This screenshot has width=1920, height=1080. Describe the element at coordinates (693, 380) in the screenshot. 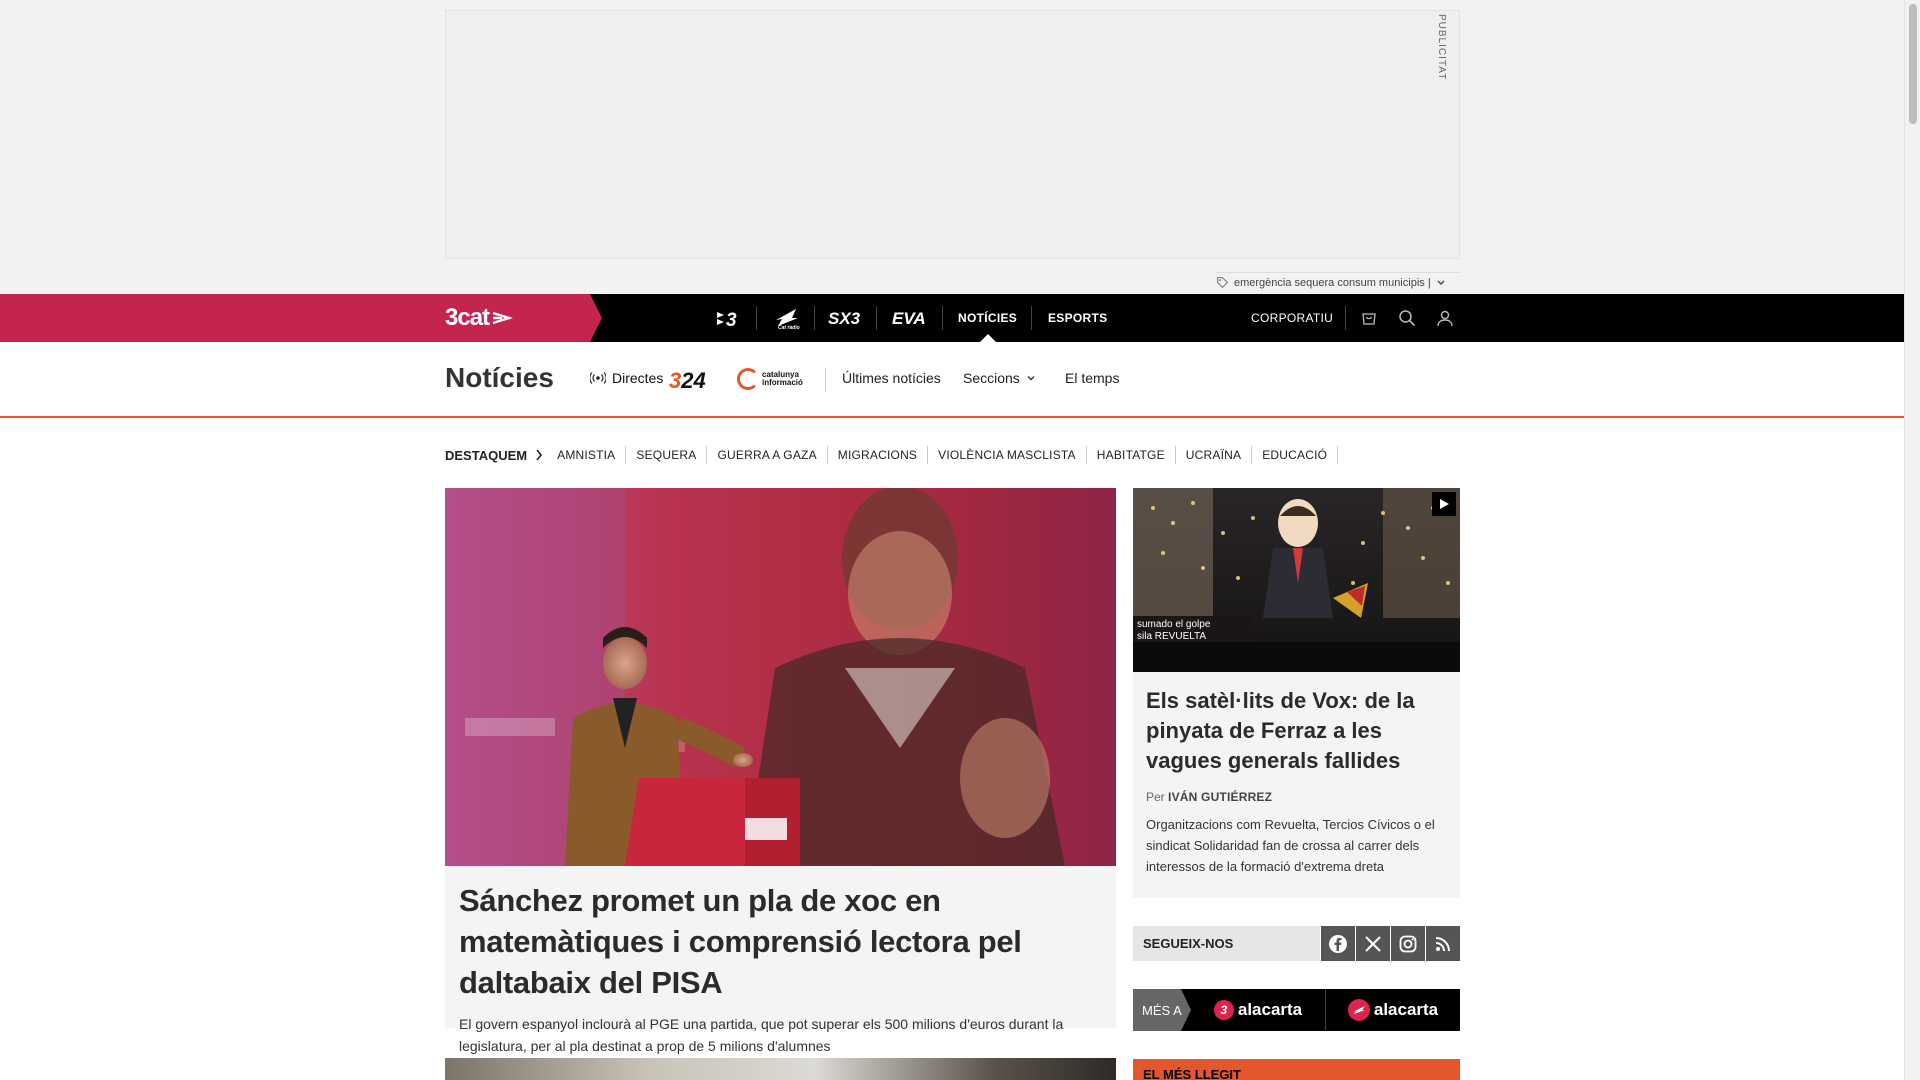

I see `logo-324-number: 24` at that location.